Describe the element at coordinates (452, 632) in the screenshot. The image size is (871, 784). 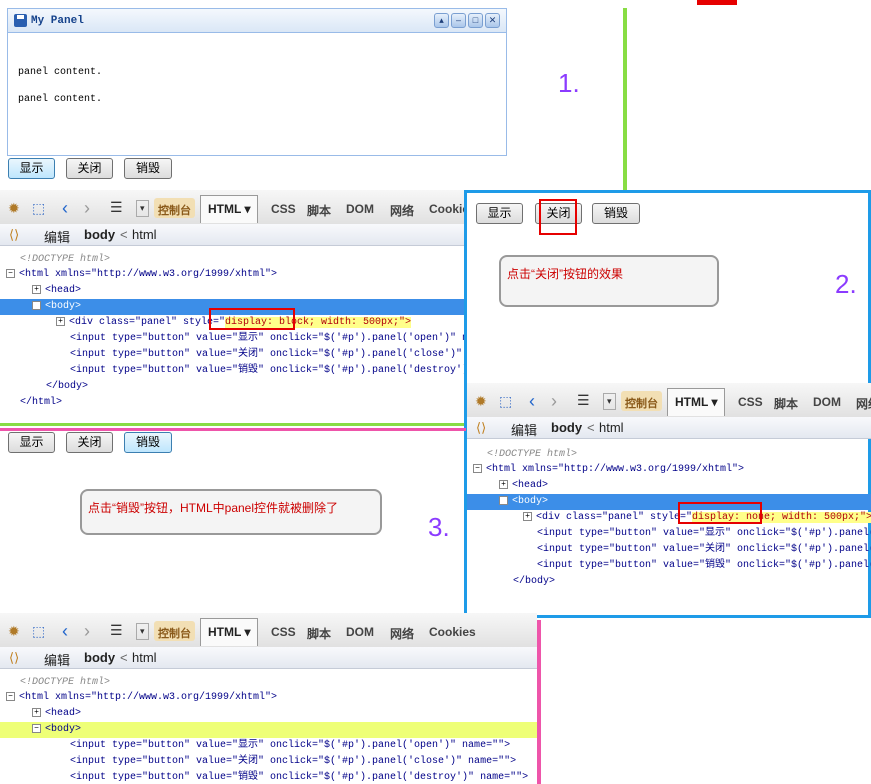
I see `tab-cookies: Cookies` at that location.